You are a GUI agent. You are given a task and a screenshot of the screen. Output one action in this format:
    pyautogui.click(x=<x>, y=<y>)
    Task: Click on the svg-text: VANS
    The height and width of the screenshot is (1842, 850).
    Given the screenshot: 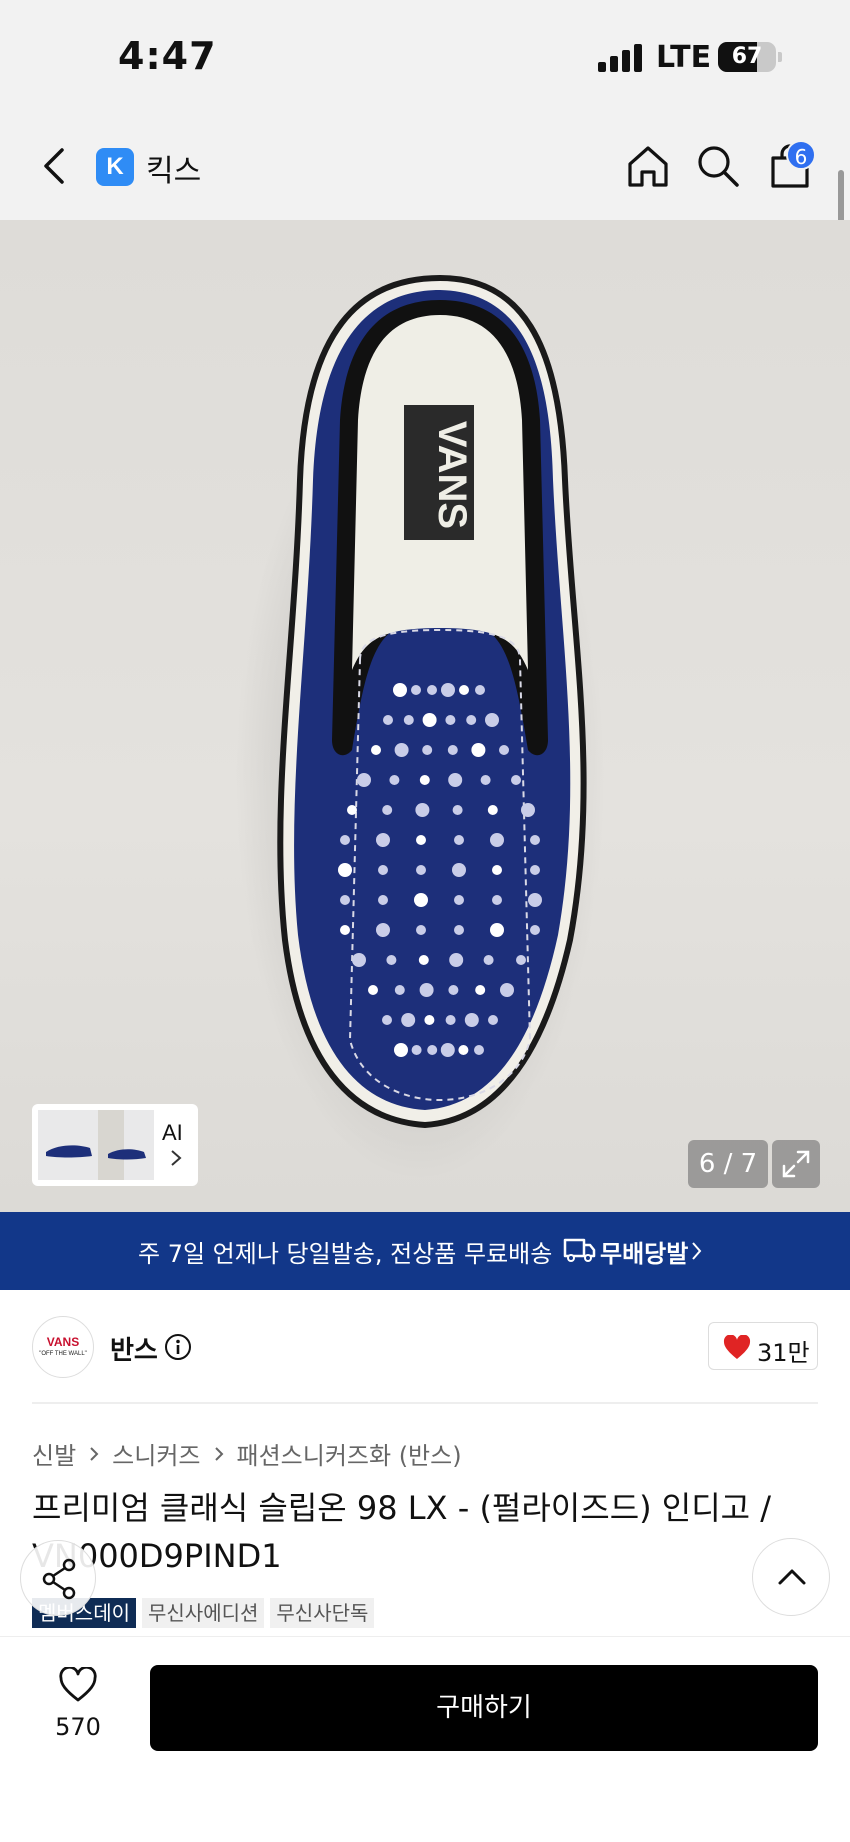 What is the action you would take?
    pyautogui.click(x=452, y=475)
    